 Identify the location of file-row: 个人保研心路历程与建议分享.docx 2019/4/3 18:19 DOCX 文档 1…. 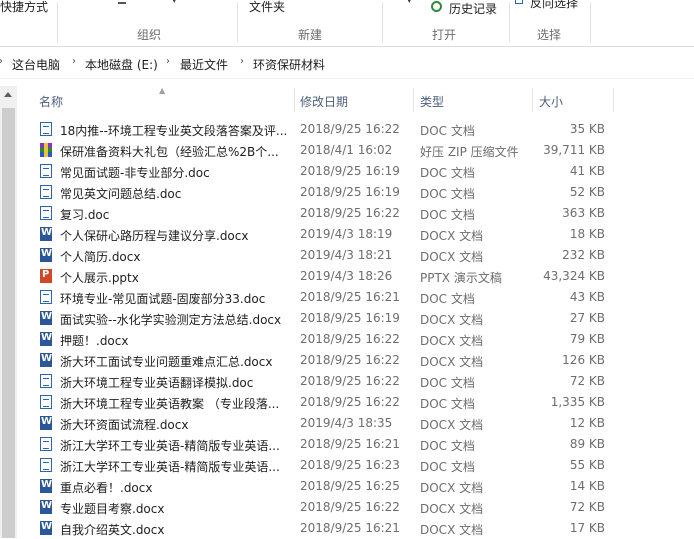
(325, 234).